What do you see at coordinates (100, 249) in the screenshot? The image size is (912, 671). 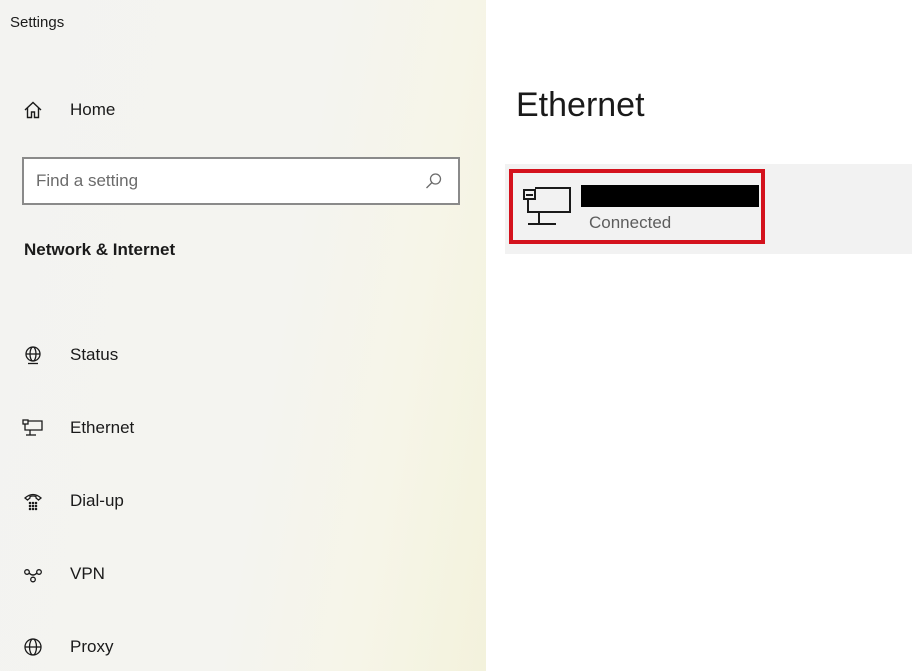 I see `section-title: Network & Internet` at bounding box center [100, 249].